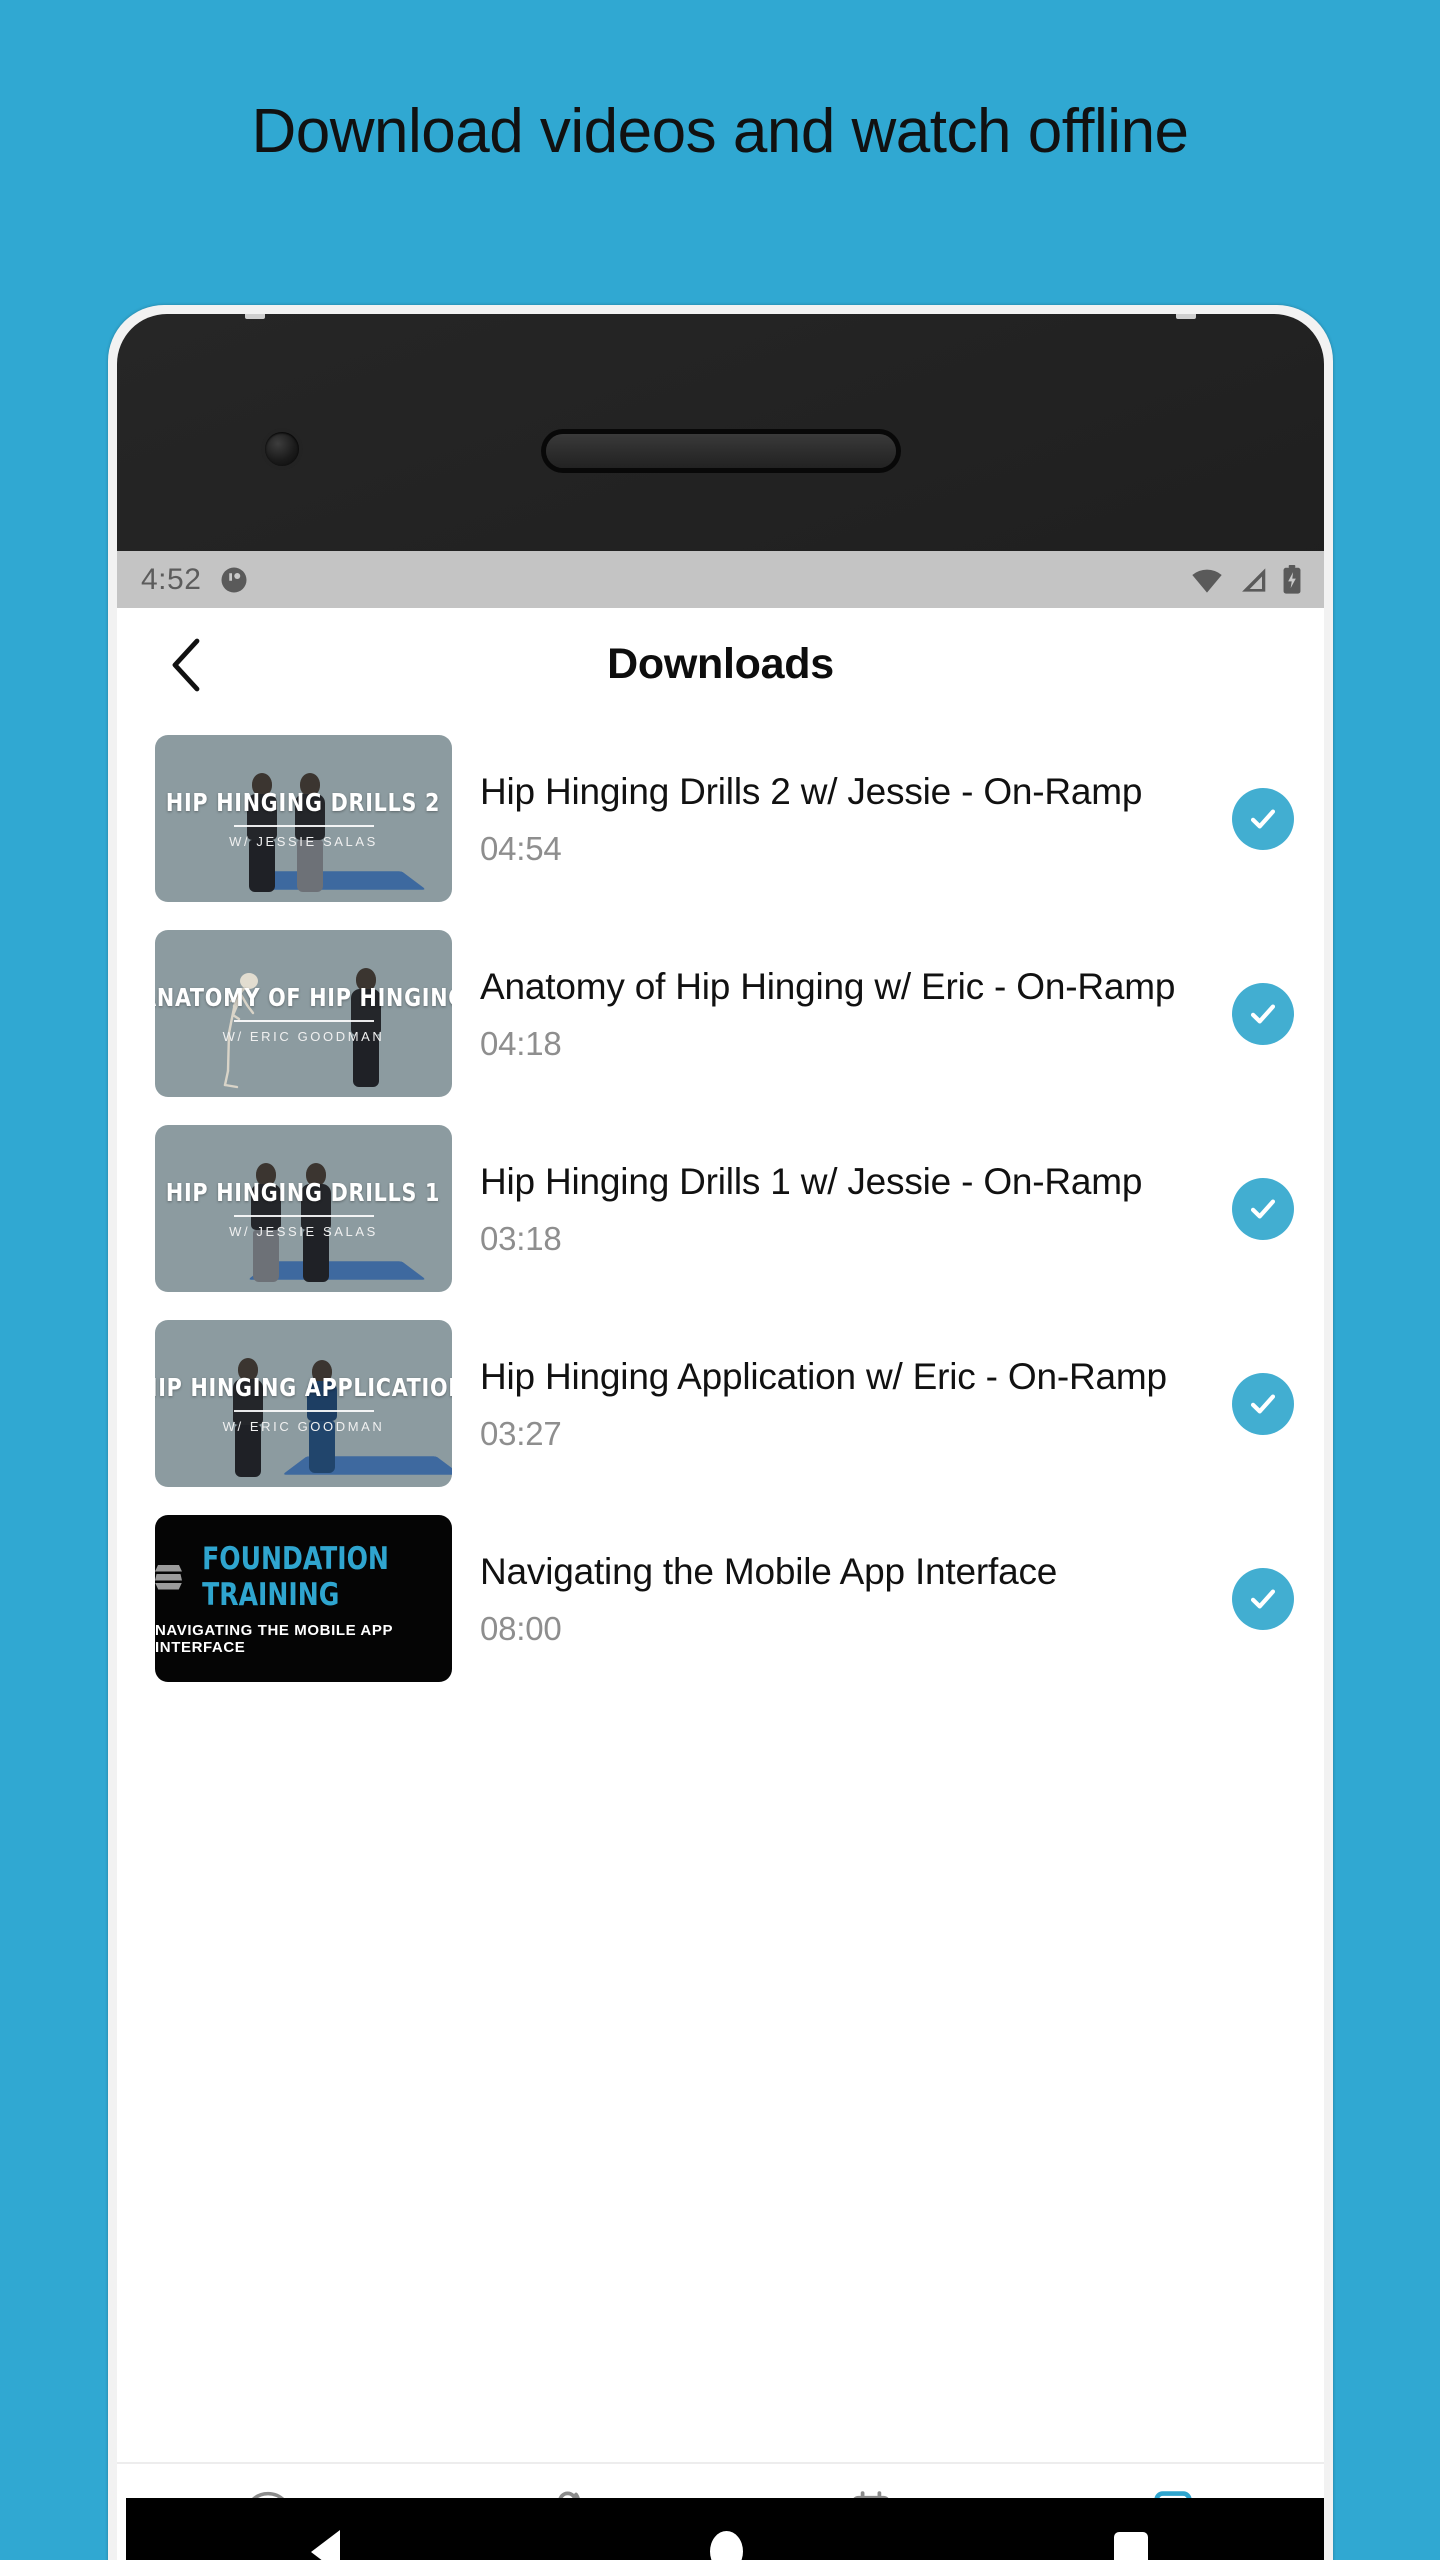 Image resolution: width=1440 pixels, height=2560 pixels. Describe the element at coordinates (720, 579) in the screenshot. I see `status-bar: 4:52` at that location.